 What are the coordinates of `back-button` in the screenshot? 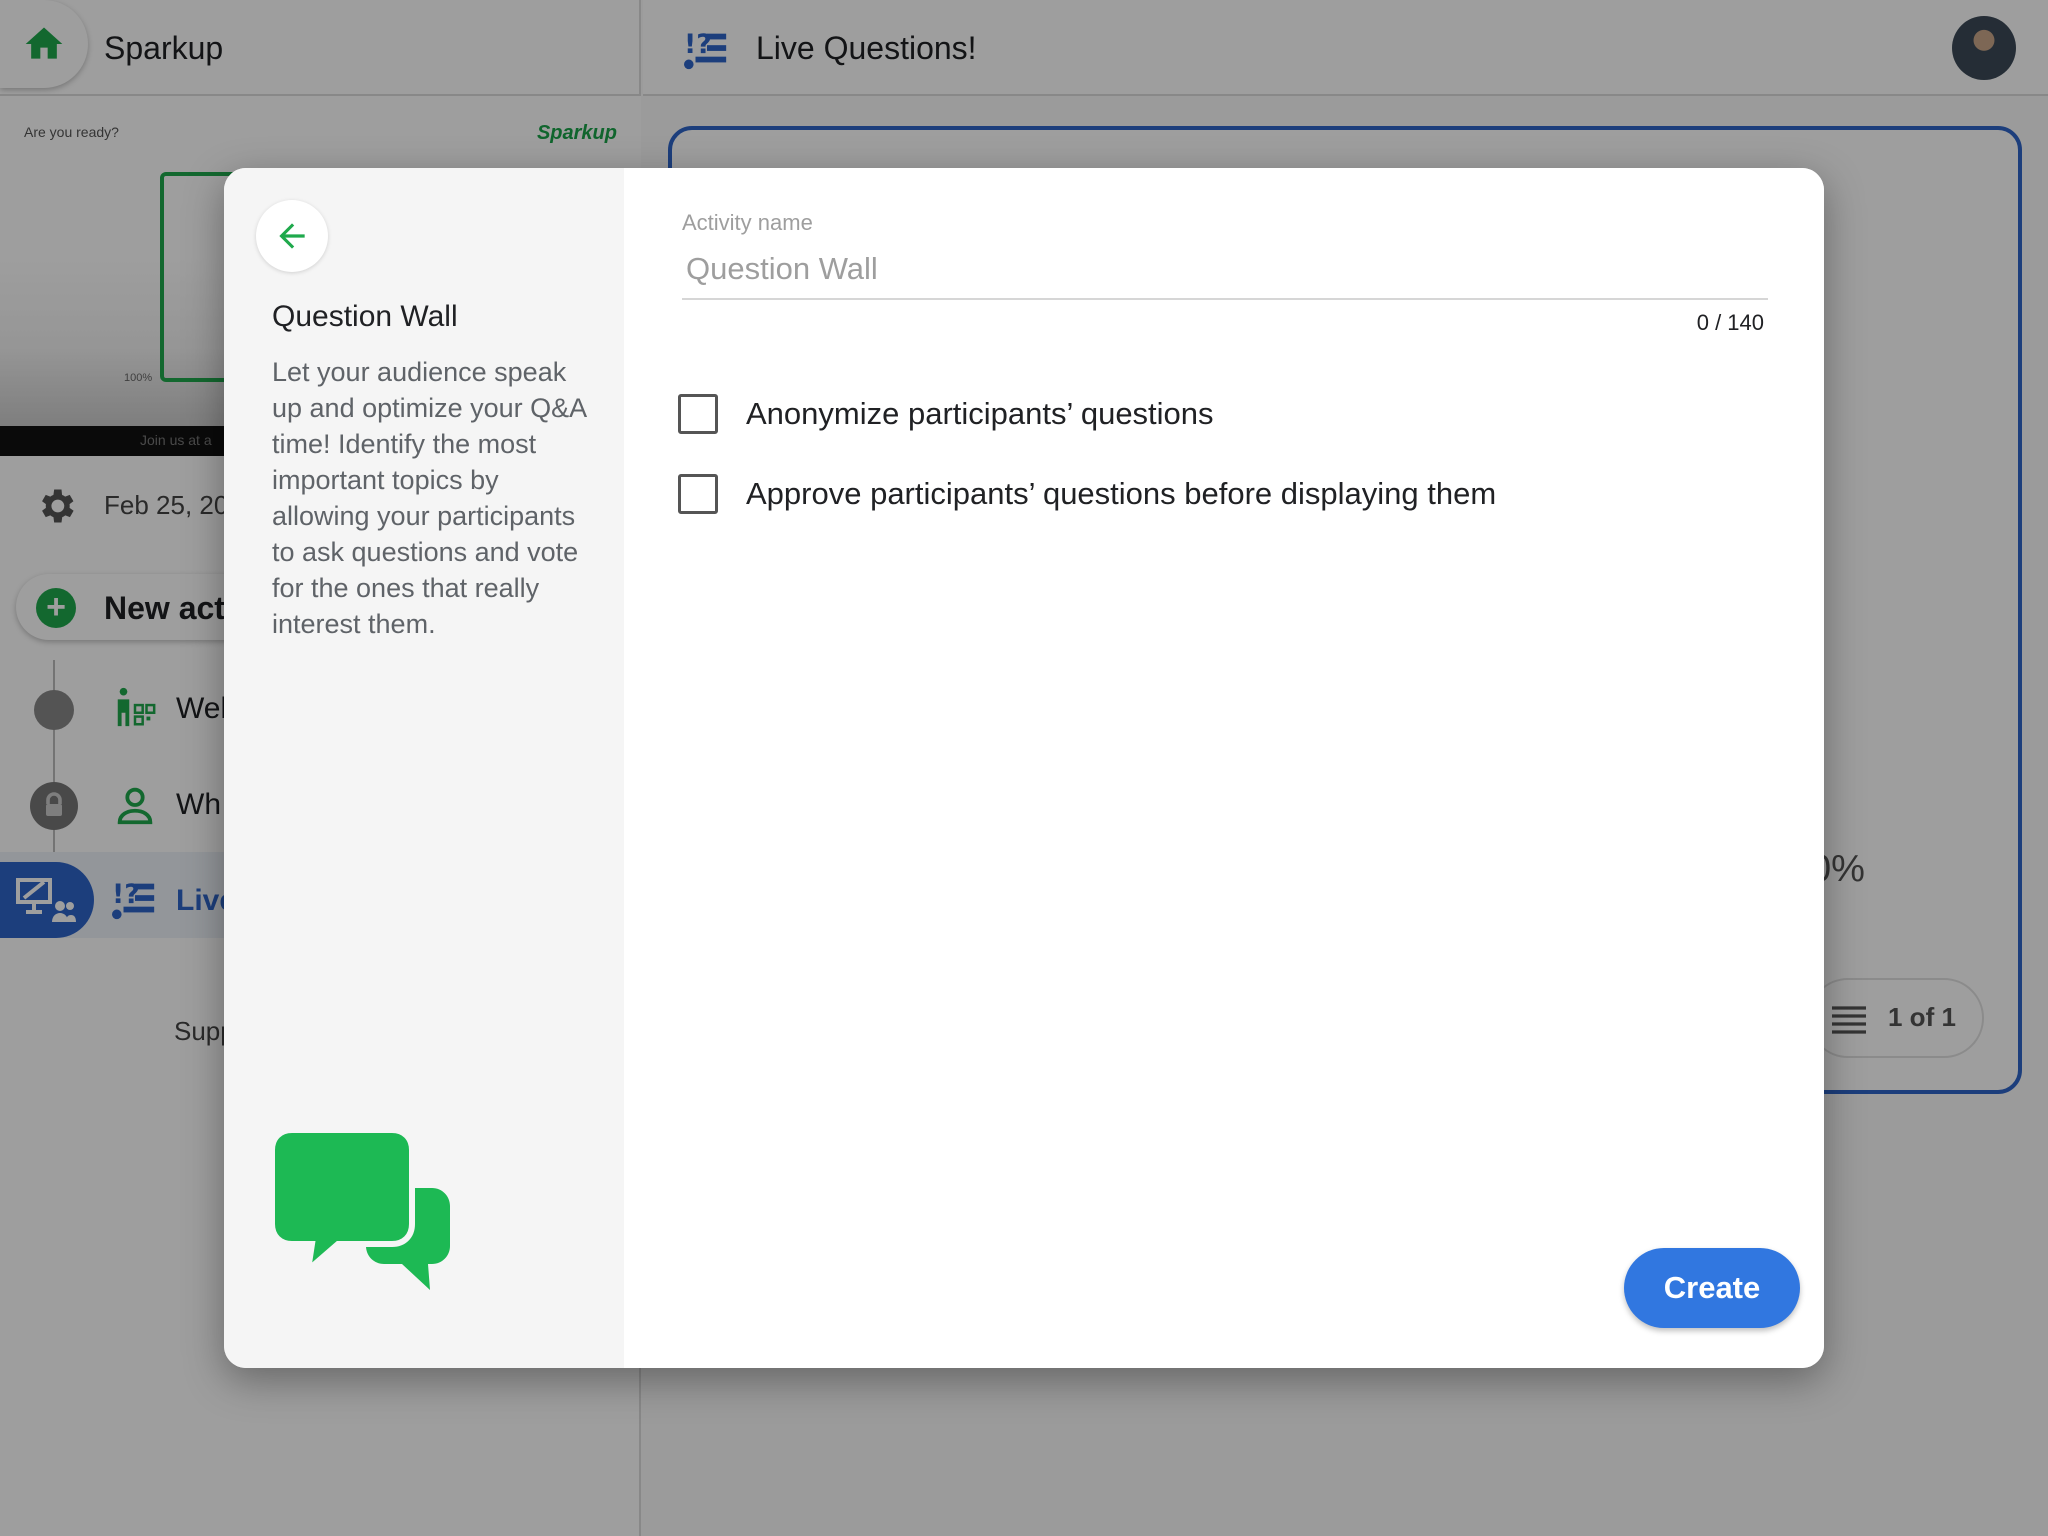 It's located at (292, 236).